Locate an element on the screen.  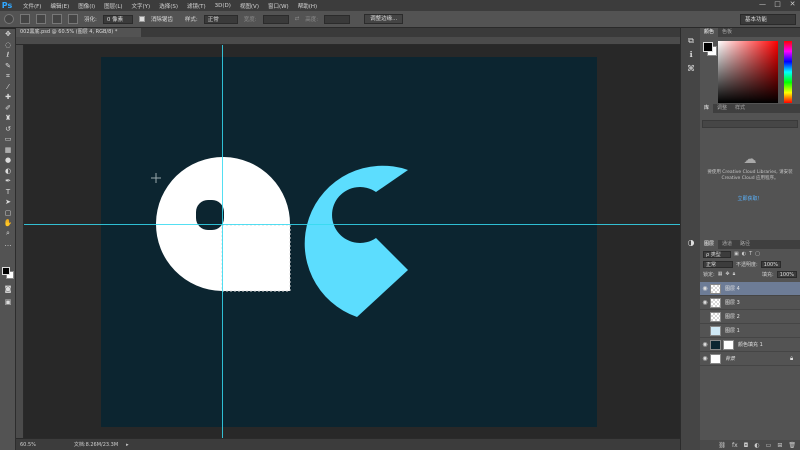
lock-position-icon: ✥ is located at coordinates (727, 274).